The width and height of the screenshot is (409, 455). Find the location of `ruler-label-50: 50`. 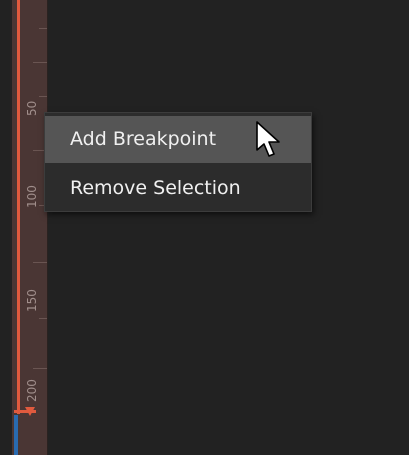

ruler-label-50: 50 is located at coordinates (32, 108).